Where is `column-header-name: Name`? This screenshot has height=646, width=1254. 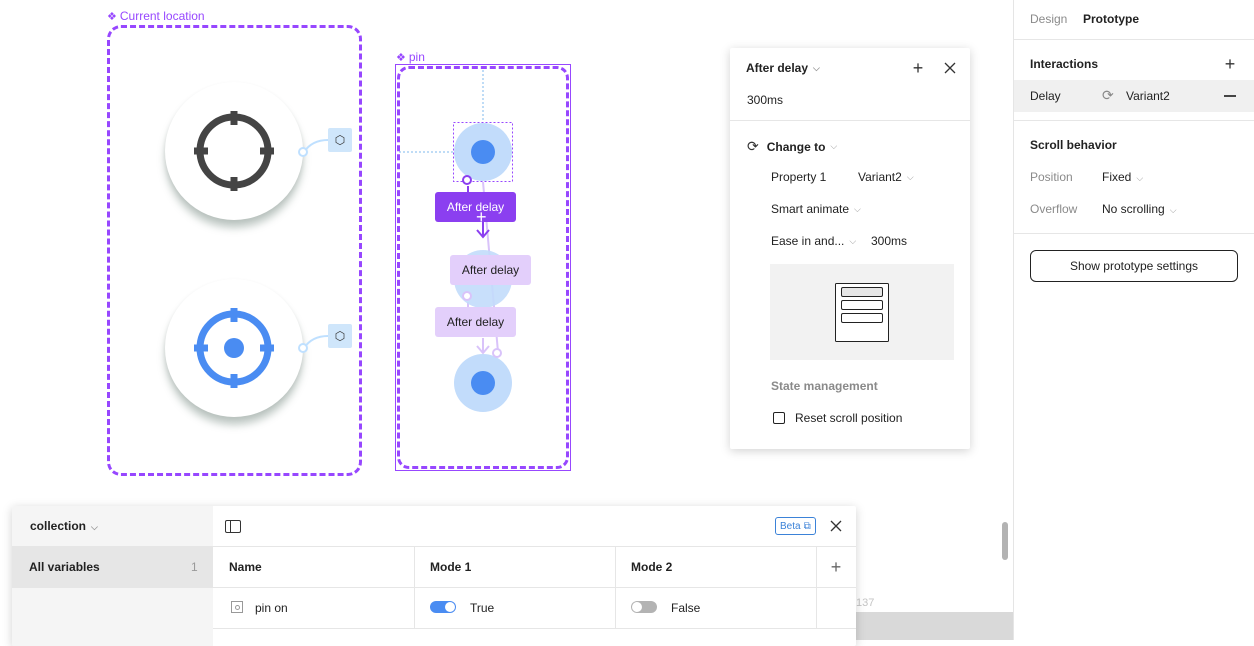 column-header-name: Name is located at coordinates (245, 567).